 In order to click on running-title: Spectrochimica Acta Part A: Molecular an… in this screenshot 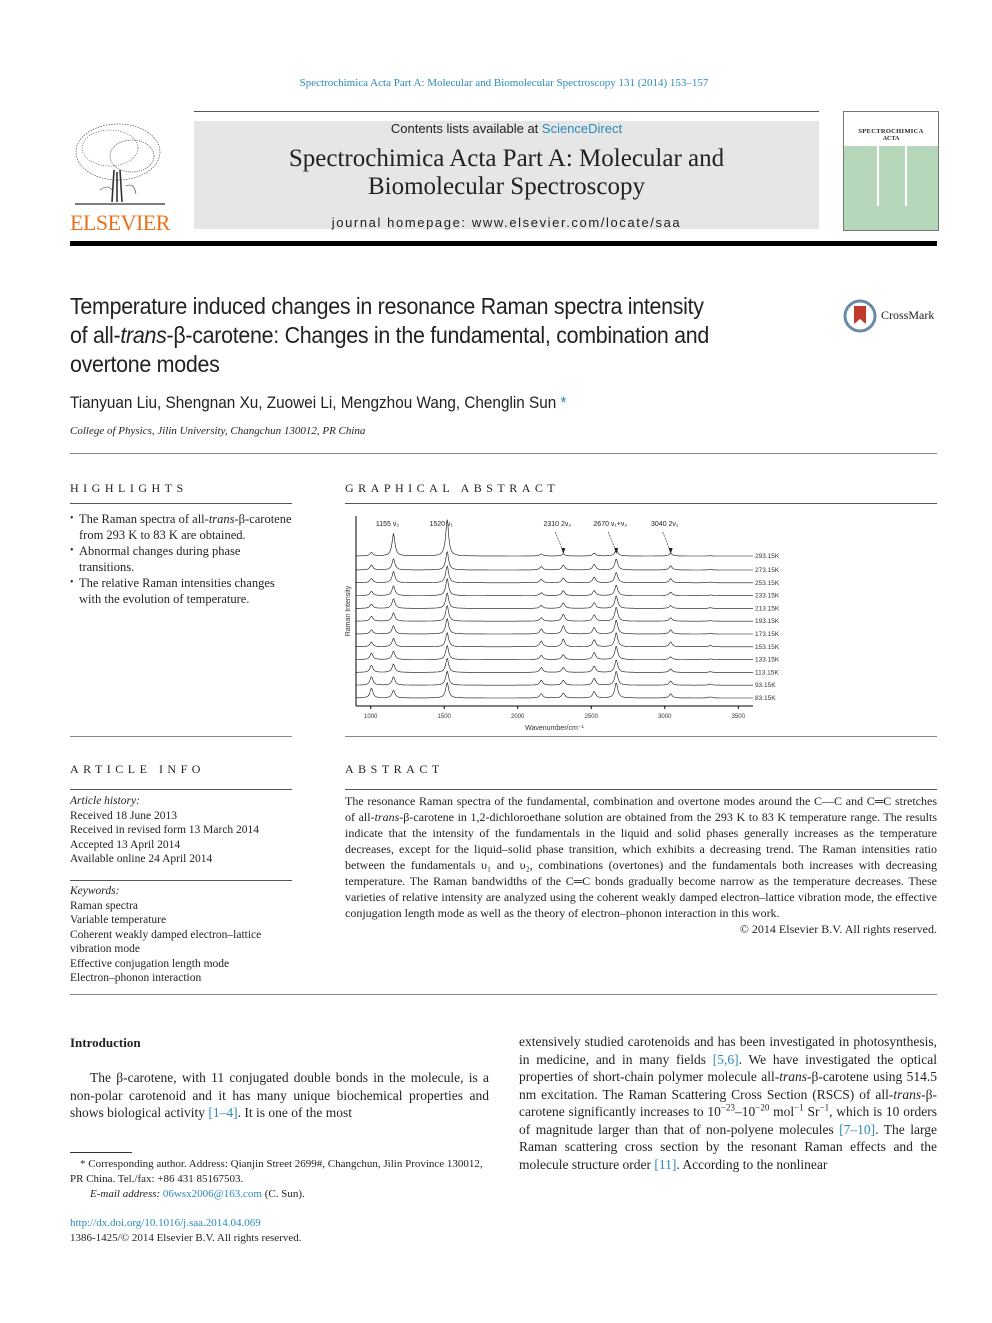, I will do `click(496, 83)`.